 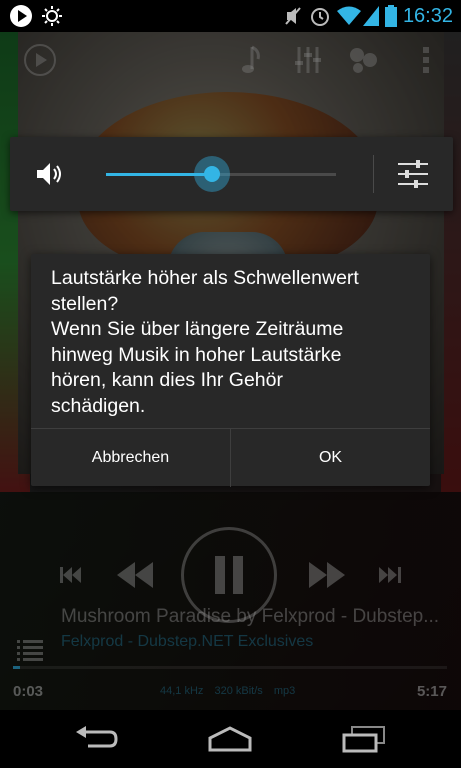 I want to click on battery-icon, so click(x=391, y=16).